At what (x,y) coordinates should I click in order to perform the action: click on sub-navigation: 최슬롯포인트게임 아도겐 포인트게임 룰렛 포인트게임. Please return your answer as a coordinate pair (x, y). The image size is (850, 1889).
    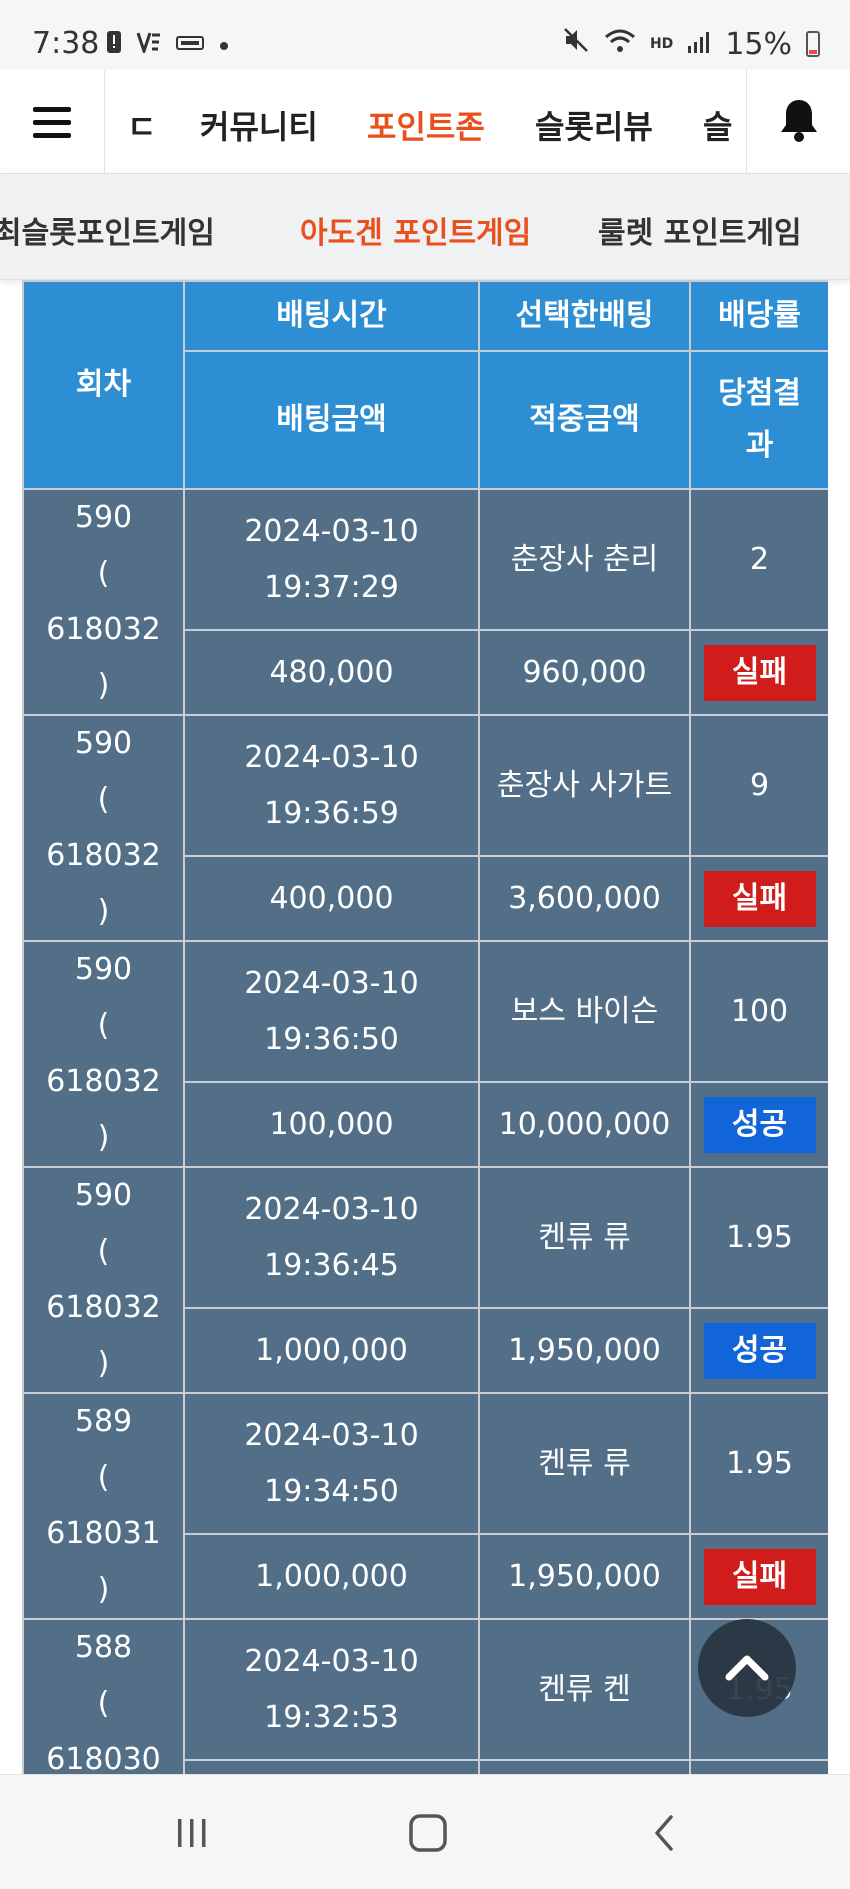
    Looking at the image, I should click on (425, 227).